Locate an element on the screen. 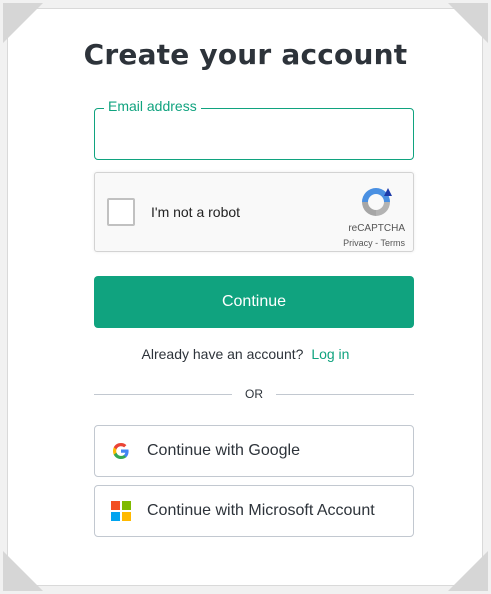 This screenshot has width=491, height=594. divider-line-right is located at coordinates (345, 394).